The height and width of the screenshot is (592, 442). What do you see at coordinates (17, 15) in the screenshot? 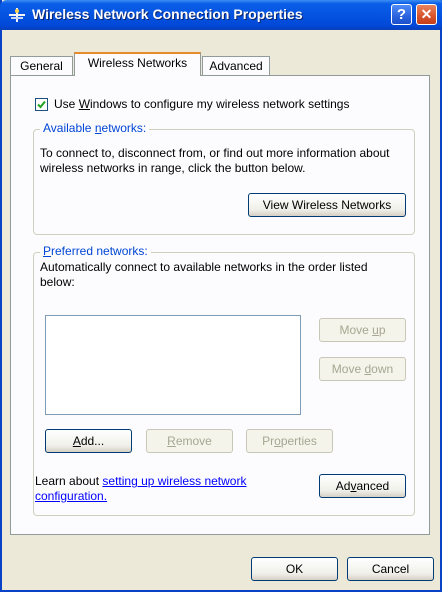
I see `network-connection-icon` at bounding box center [17, 15].